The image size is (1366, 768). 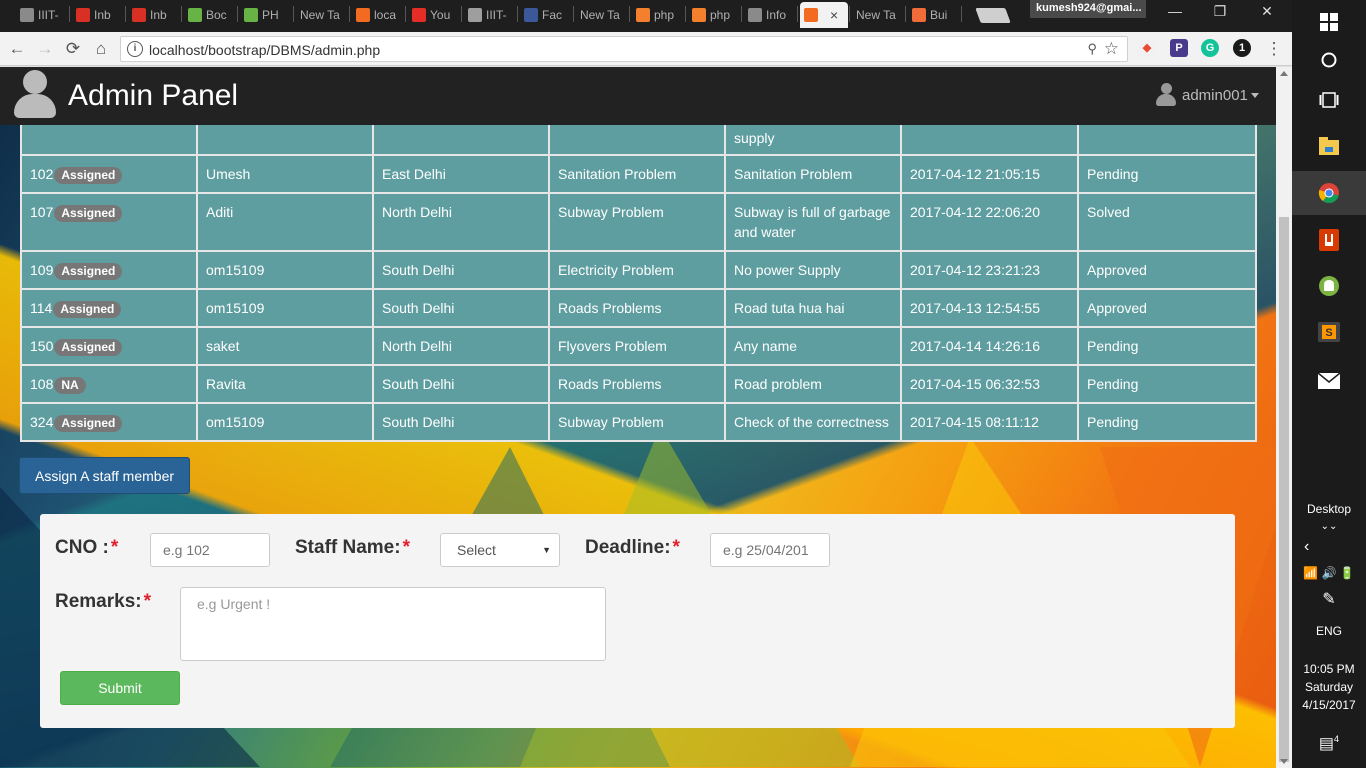 What do you see at coordinates (1329, 527) in the screenshot?
I see `chevron-down-icon: ⌄⌄` at bounding box center [1329, 527].